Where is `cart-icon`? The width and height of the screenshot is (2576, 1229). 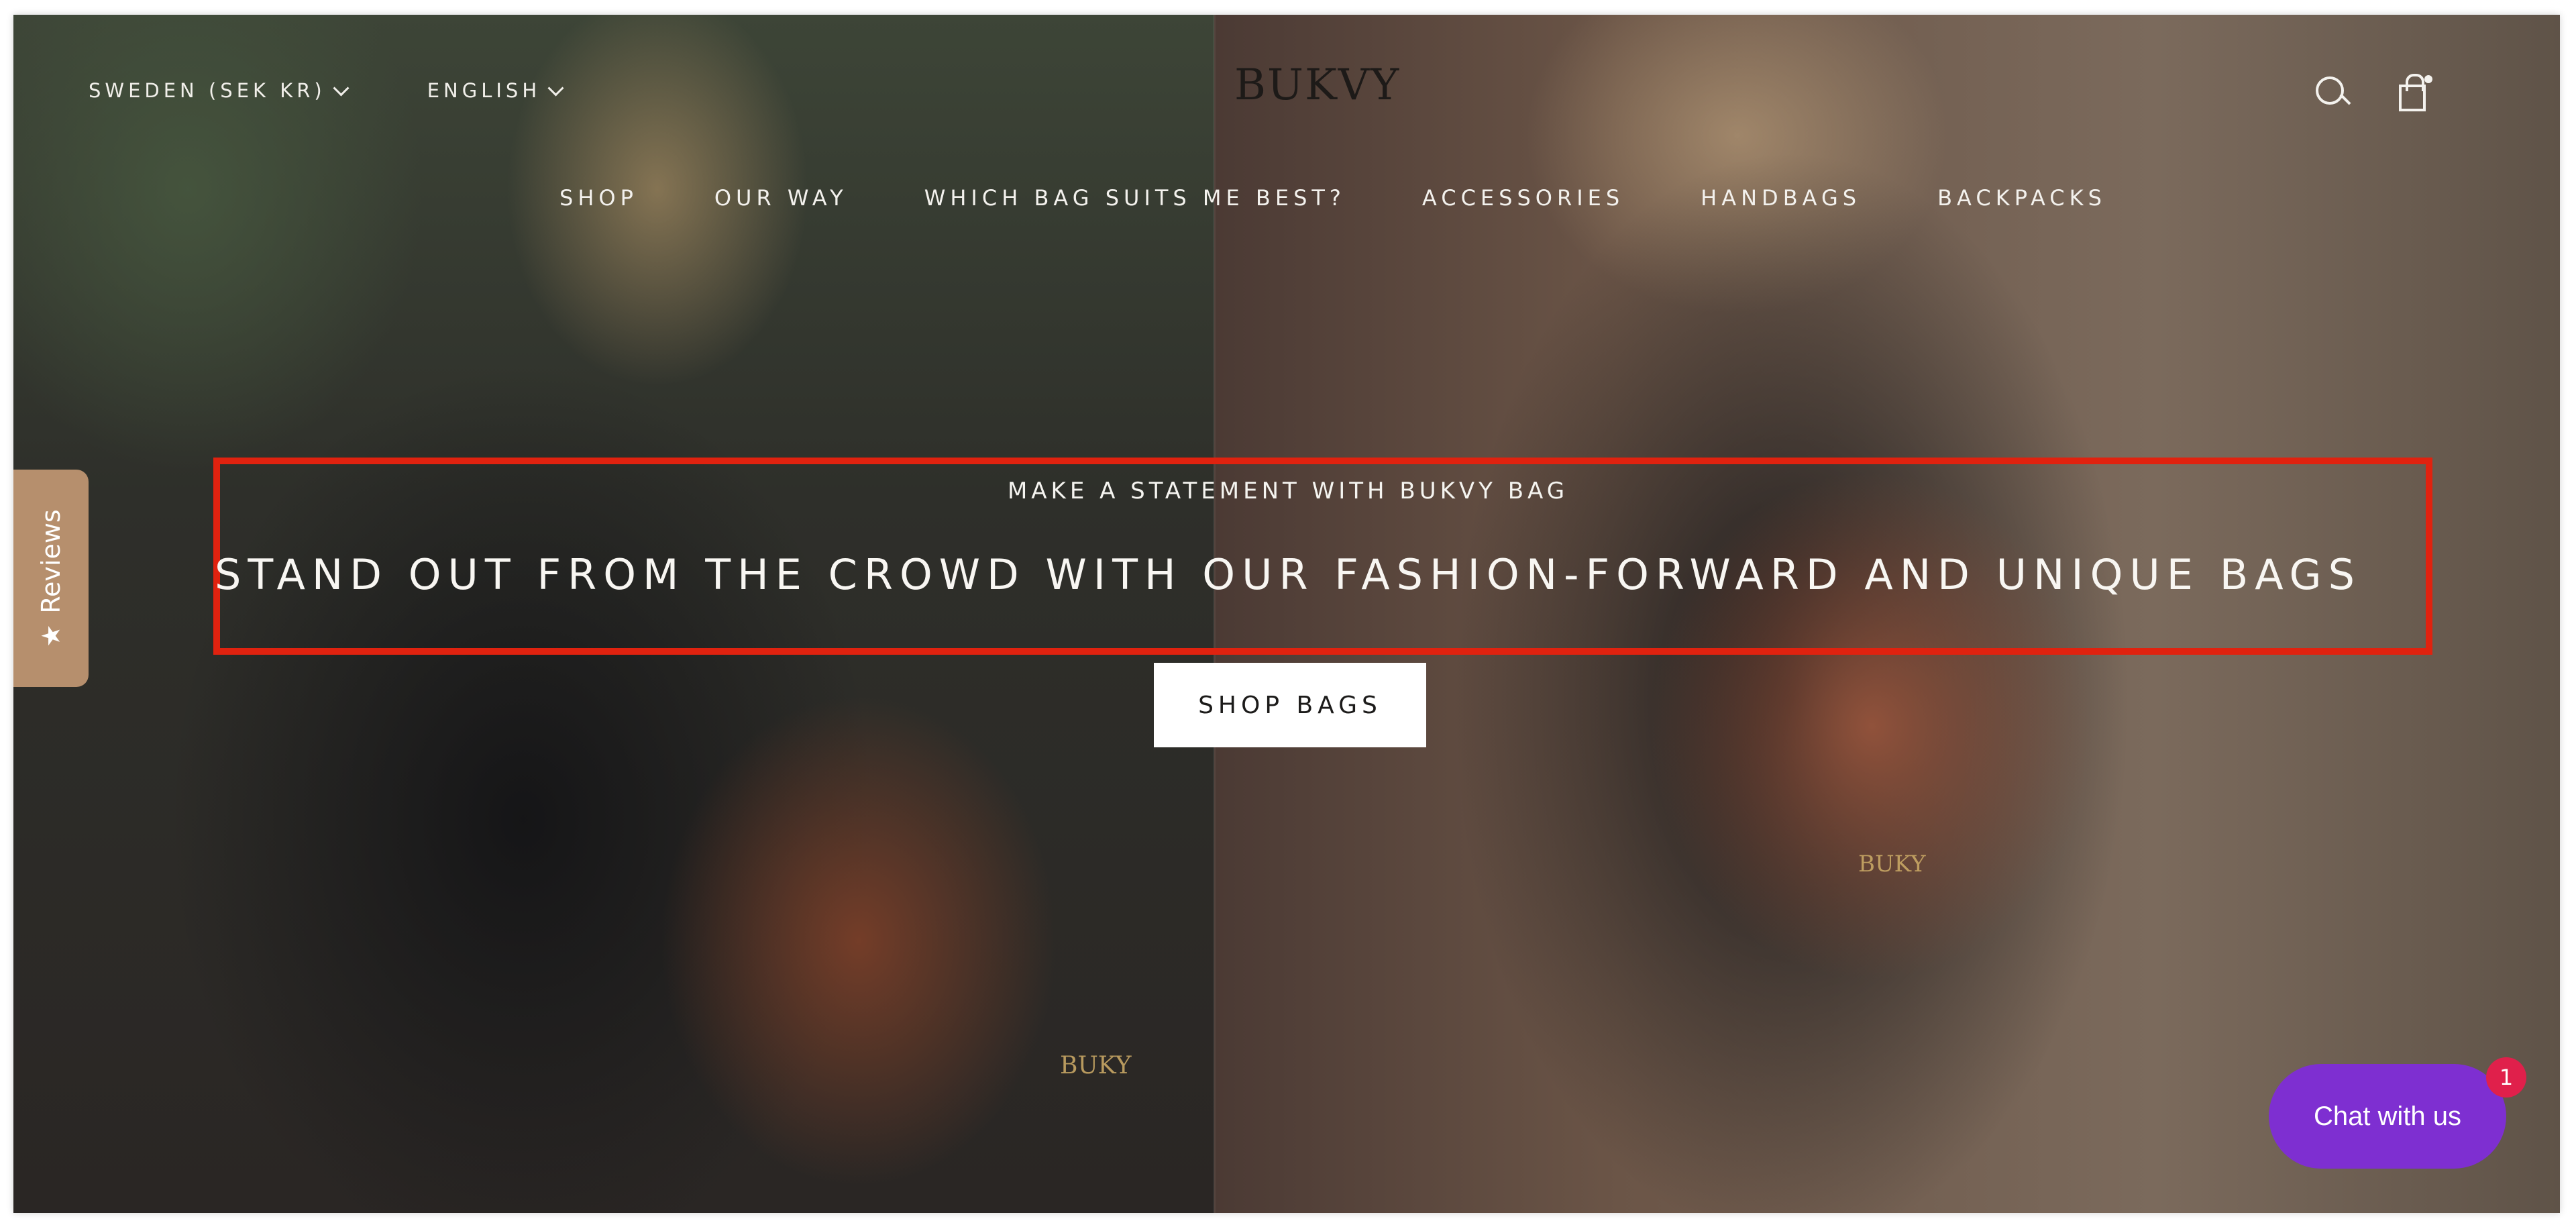
cart-icon is located at coordinates (2413, 93).